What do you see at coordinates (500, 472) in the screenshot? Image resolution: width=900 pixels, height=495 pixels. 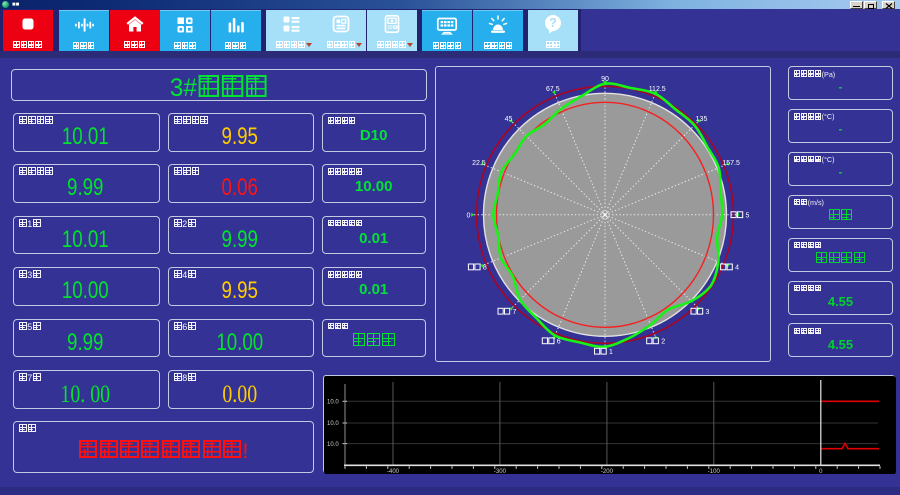 I see `svg-text: -300` at bounding box center [500, 472].